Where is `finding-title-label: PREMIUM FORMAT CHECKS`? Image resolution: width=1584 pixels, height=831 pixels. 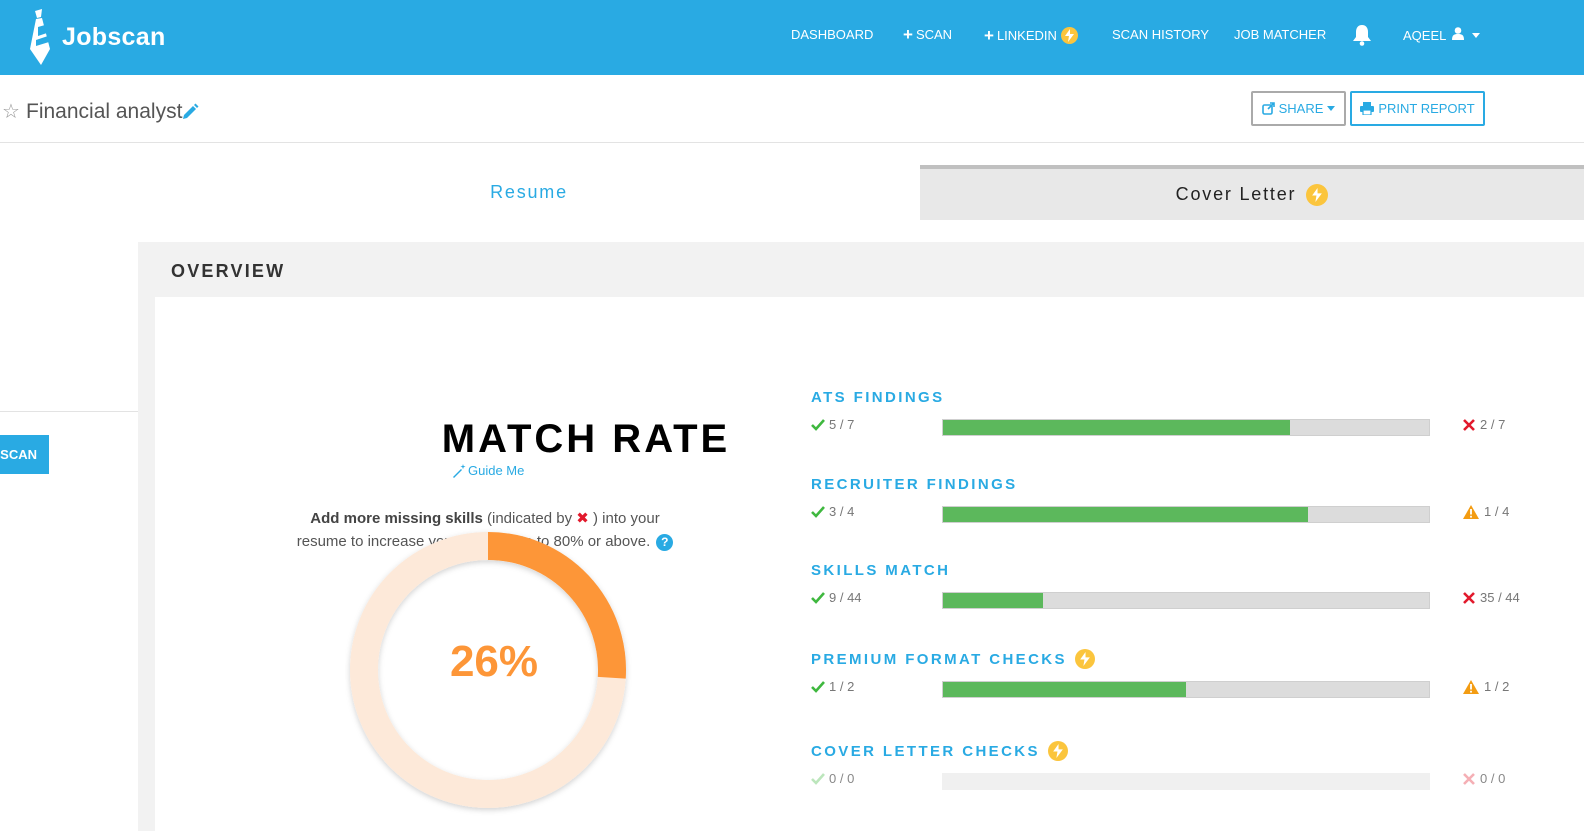 finding-title-label: PREMIUM FORMAT CHECKS is located at coordinates (939, 659).